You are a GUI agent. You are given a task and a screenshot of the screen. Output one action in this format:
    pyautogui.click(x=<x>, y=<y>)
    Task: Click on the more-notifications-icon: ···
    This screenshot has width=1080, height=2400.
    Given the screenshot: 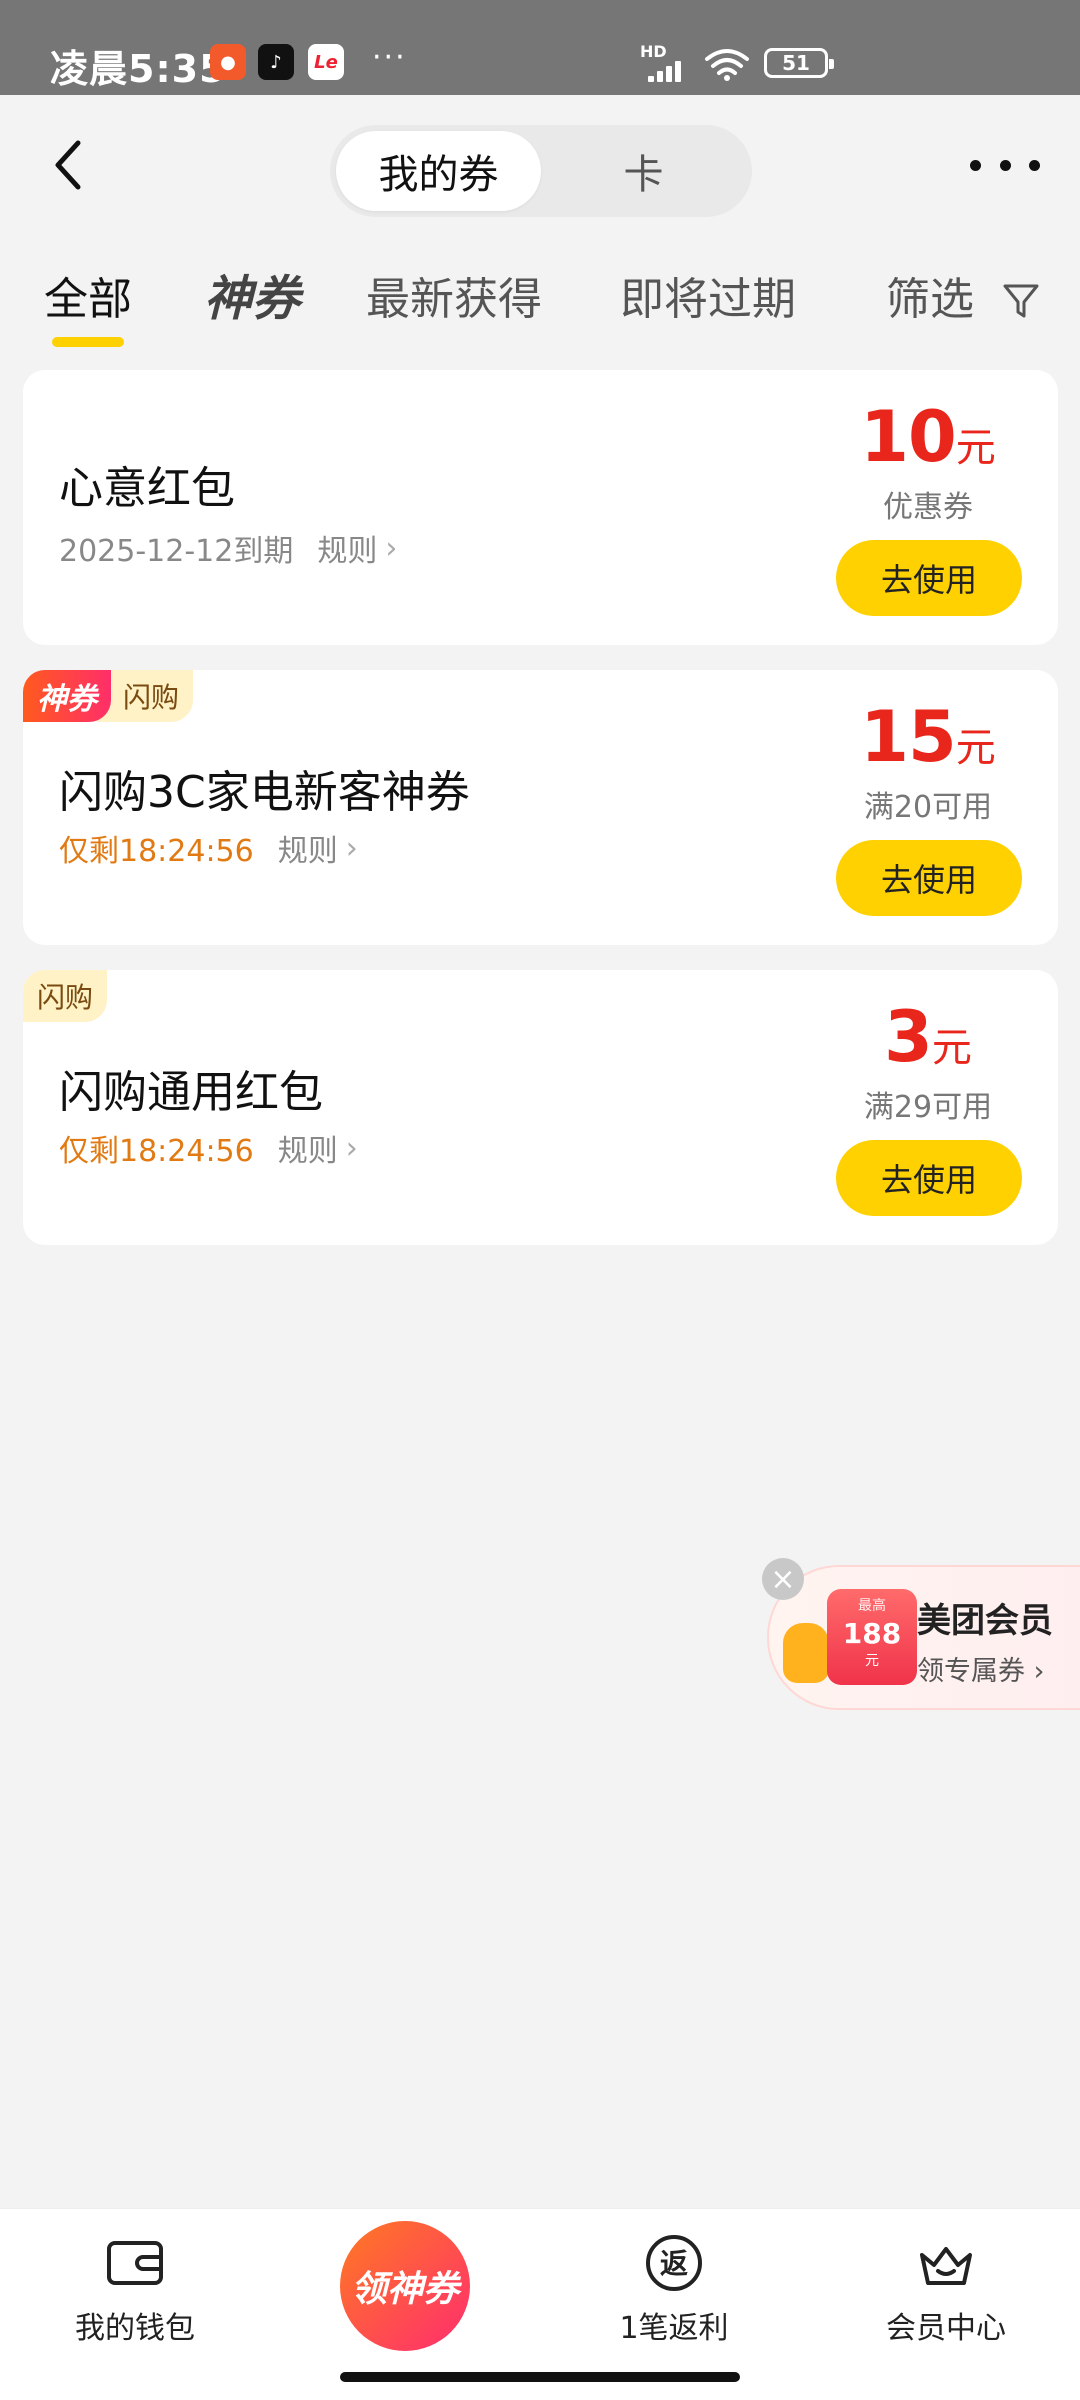 What is the action you would take?
    pyautogui.click(x=389, y=57)
    